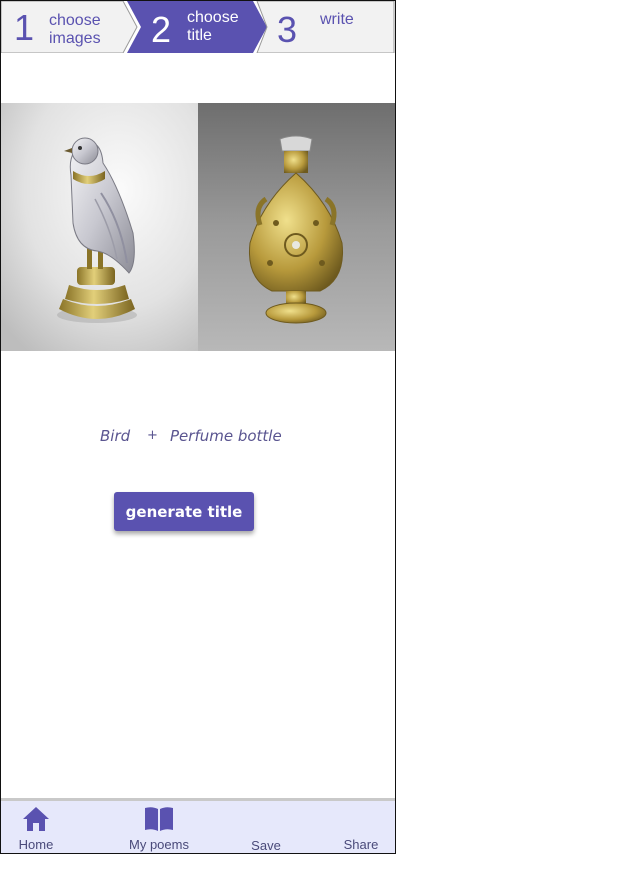 This screenshot has width=638, height=893. Describe the element at coordinates (217, 27) in the screenshot. I see `step-label: choose title` at that location.